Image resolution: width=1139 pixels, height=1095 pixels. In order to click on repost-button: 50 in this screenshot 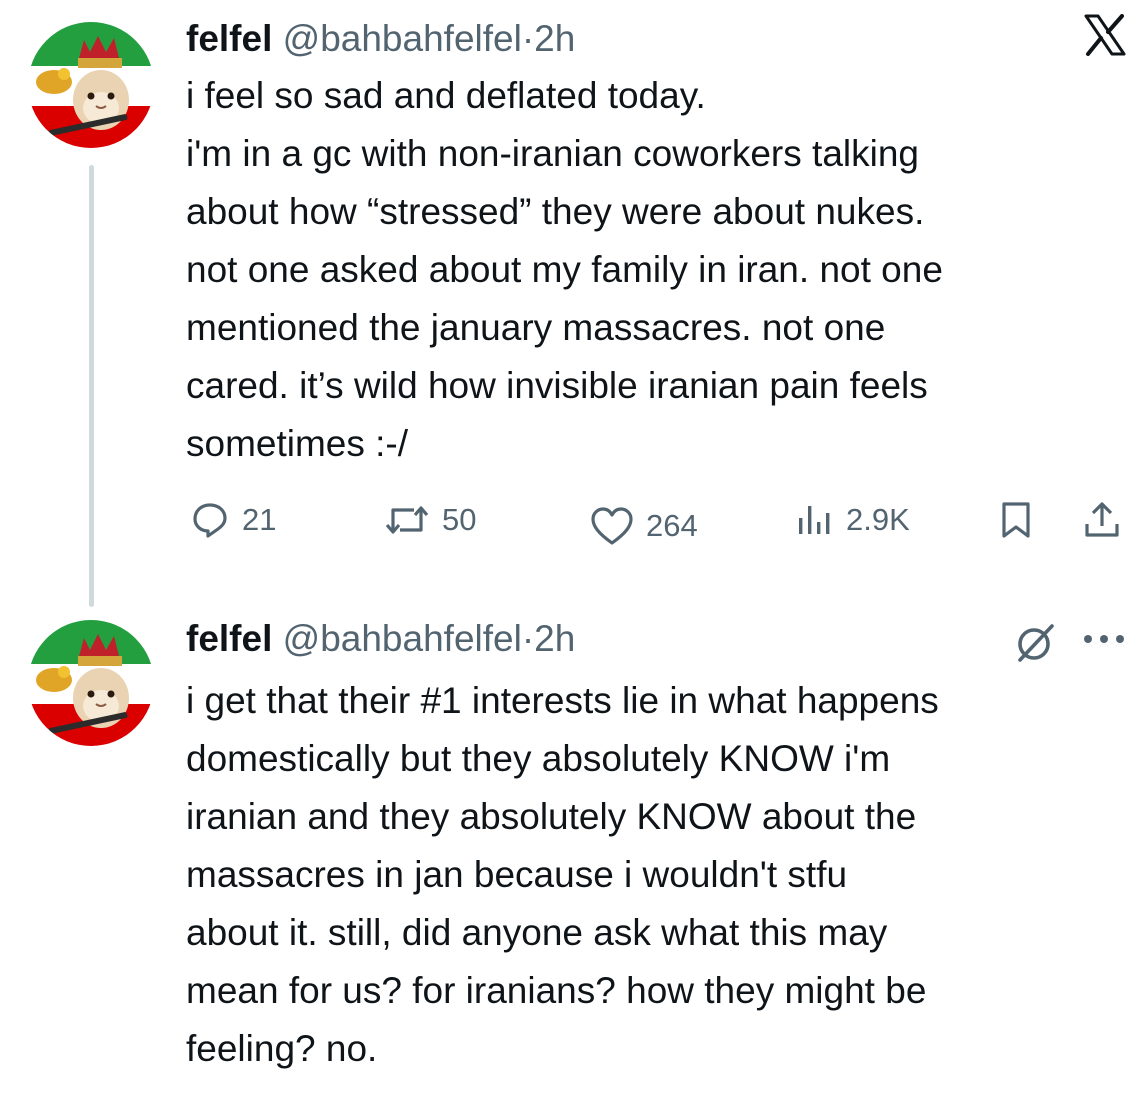, I will do `click(430, 520)`.